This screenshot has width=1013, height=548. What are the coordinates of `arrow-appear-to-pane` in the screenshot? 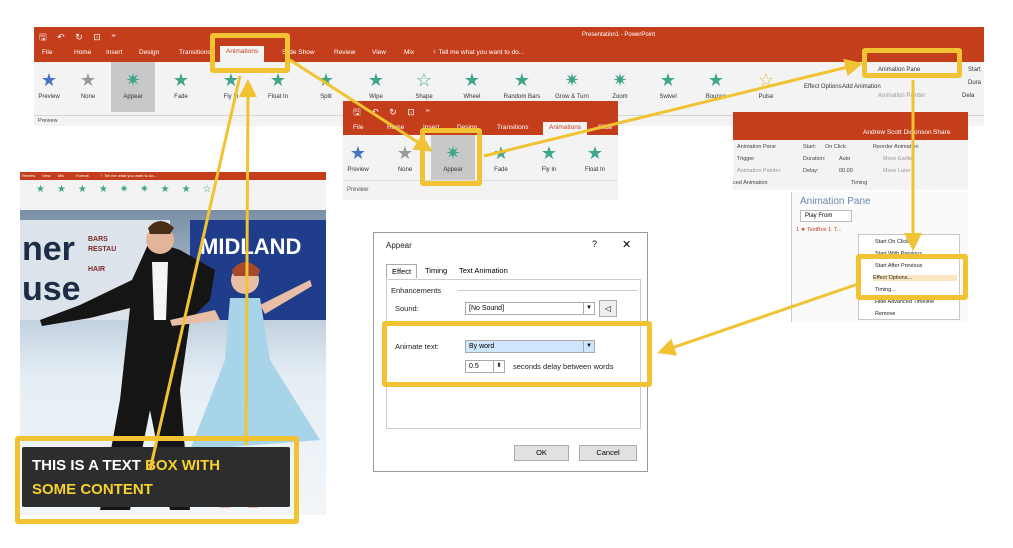 It's located at (673, 108).